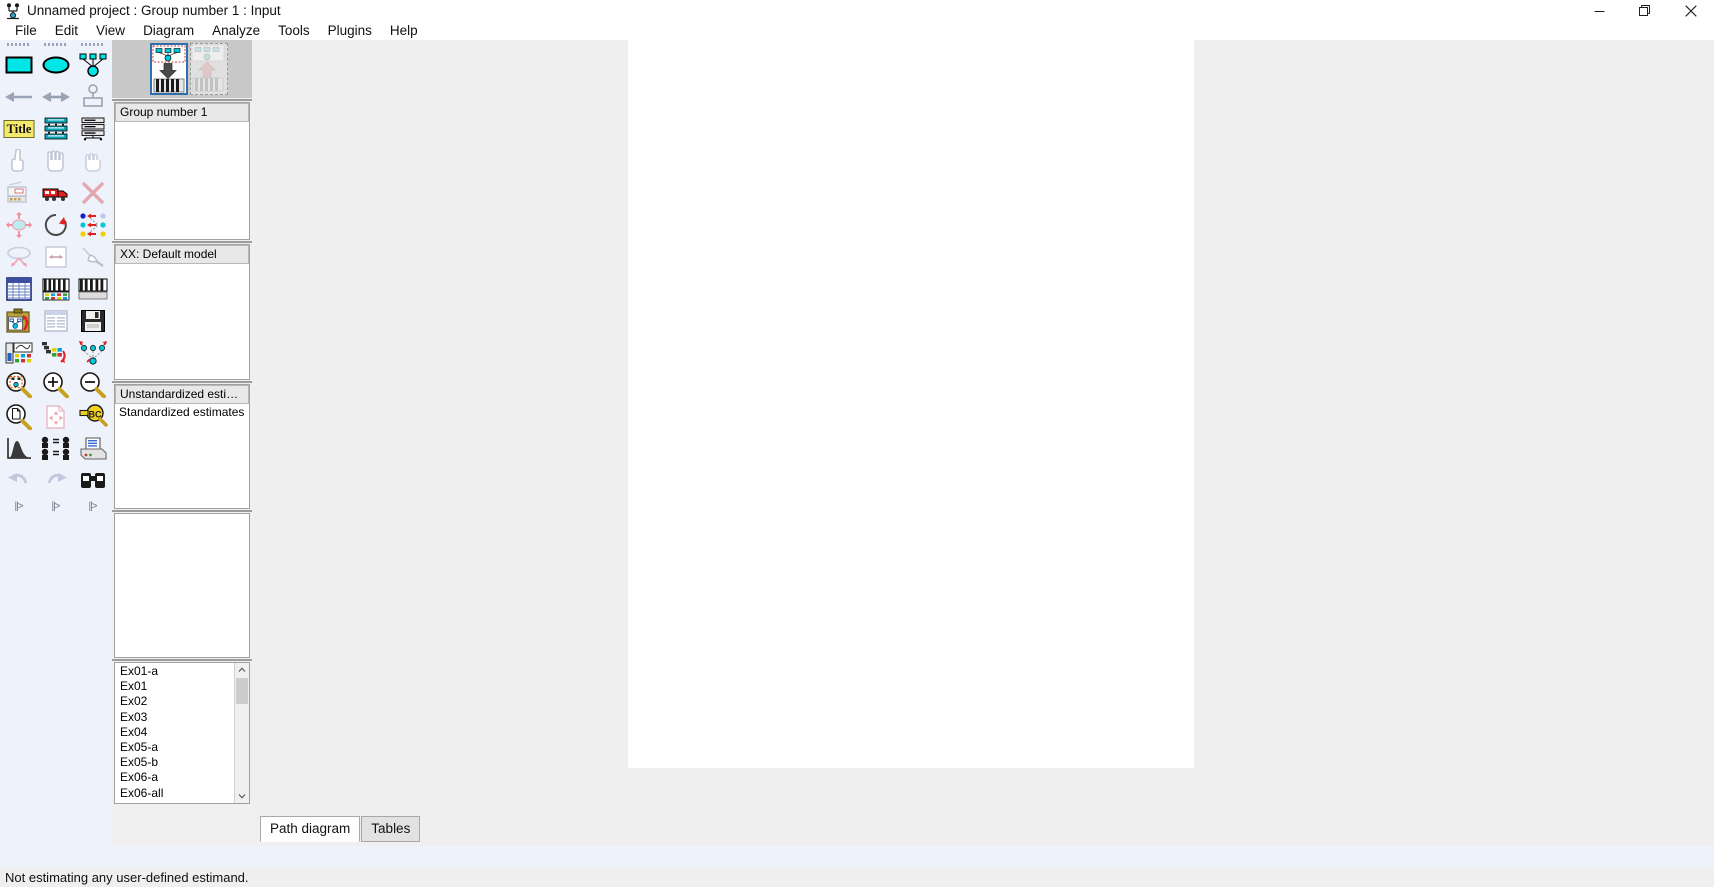 Image resolution: width=1714 pixels, height=887 pixels. What do you see at coordinates (174, 717) in the screenshot?
I see `file-list-item: Ex03` at bounding box center [174, 717].